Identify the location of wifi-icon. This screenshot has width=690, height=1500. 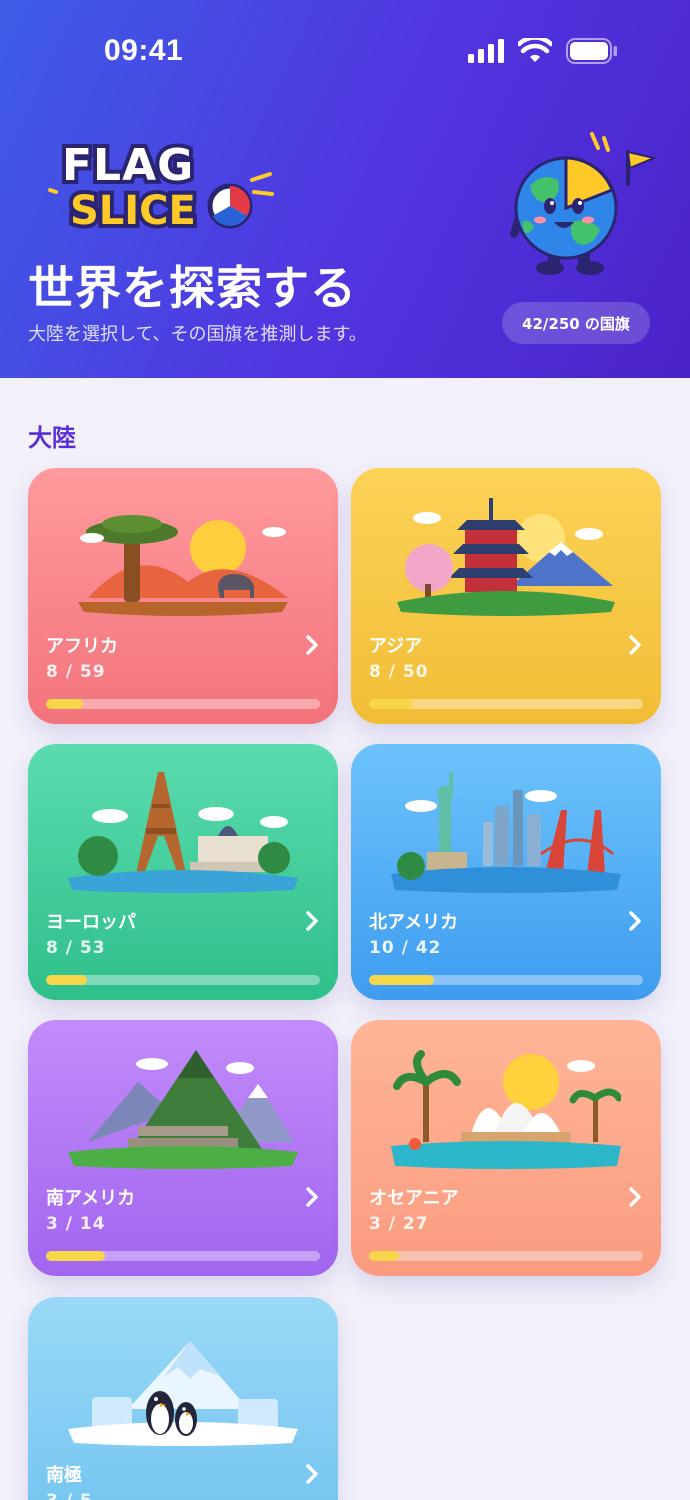
(535, 50).